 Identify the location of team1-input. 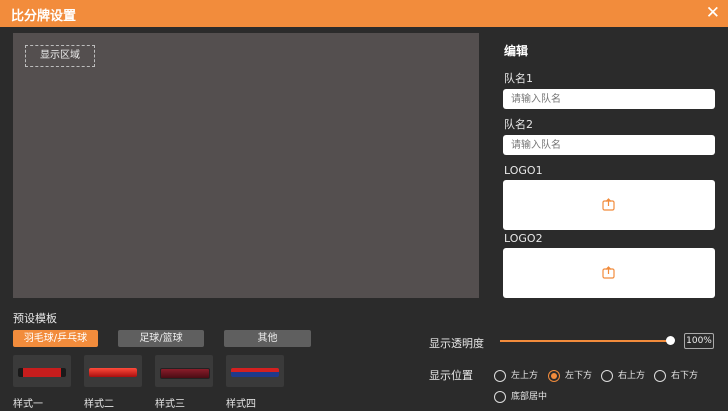
(609, 99).